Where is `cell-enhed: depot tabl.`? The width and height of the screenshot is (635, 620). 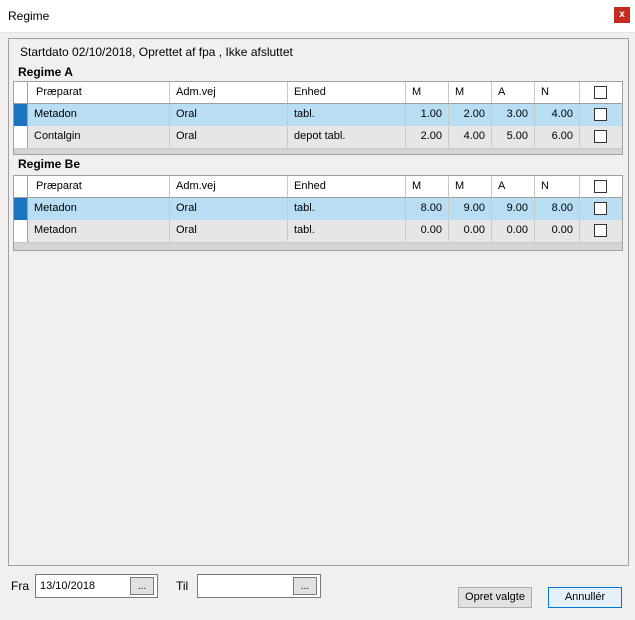 cell-enhed: depot tabl. is located at coordinates (347, 136).